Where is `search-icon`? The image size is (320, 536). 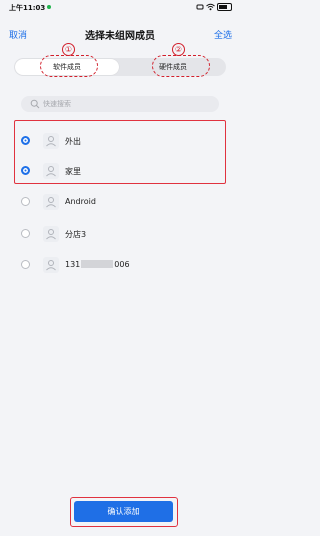 search-icon is located at coordinates (35, 104).